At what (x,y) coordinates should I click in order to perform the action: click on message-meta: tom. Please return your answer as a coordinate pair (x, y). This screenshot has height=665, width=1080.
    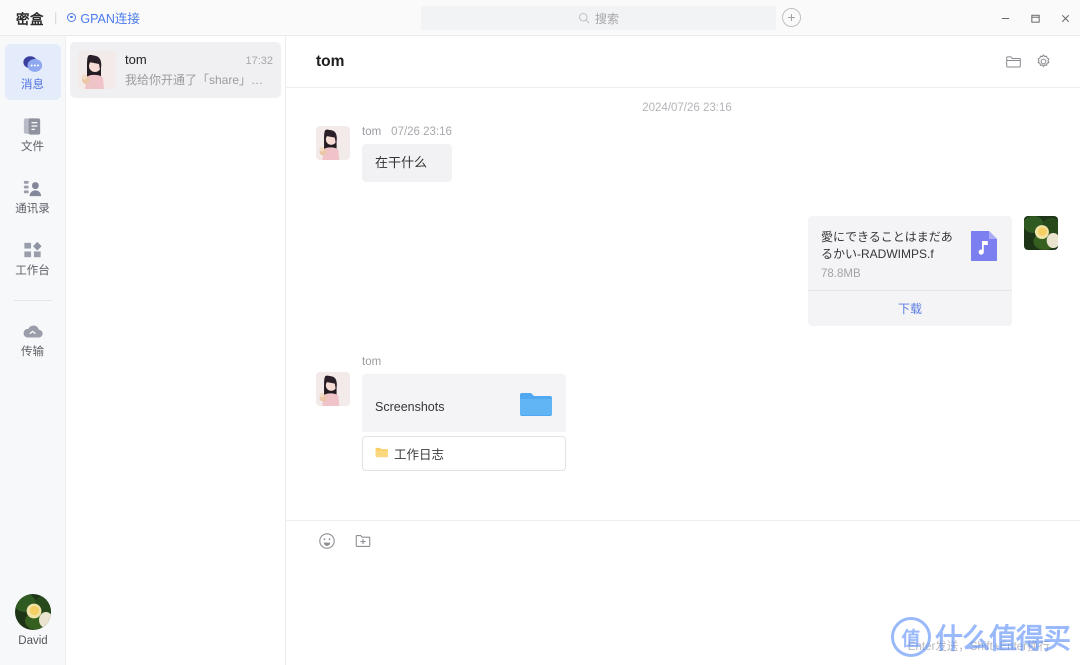
    Looking at the image, I should click on (464, 362).